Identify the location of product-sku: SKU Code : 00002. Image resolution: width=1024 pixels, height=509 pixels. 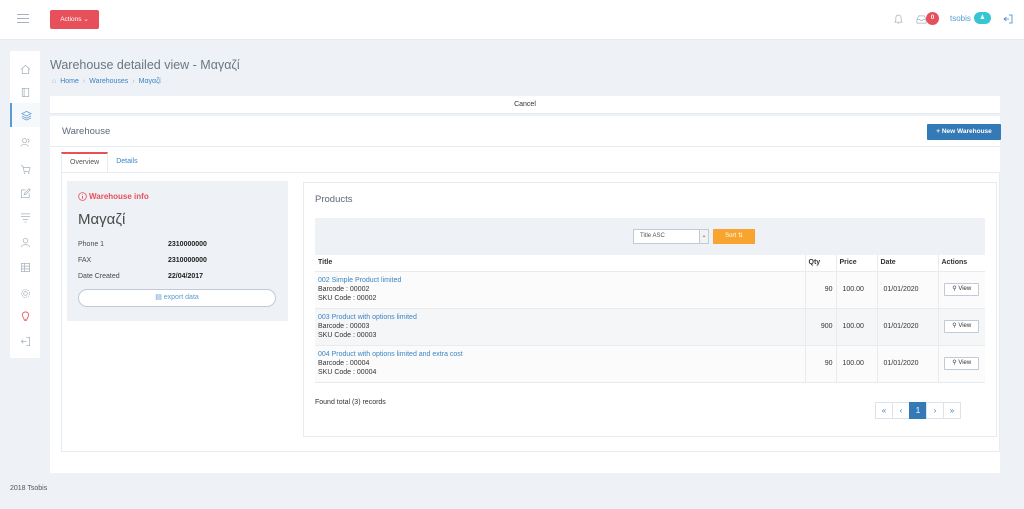
(347, 298).